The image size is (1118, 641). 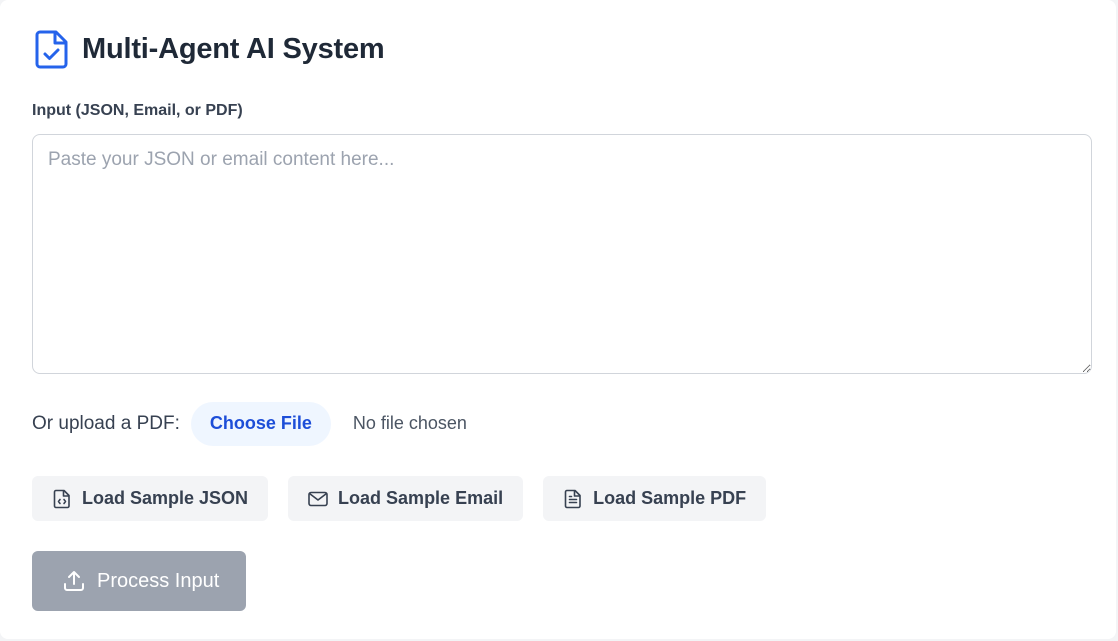 What do you see at coordinates (421, 498) in the screenshot?
I see `sample-button-label: Load Sample Email` at bounding box center [421, 498].